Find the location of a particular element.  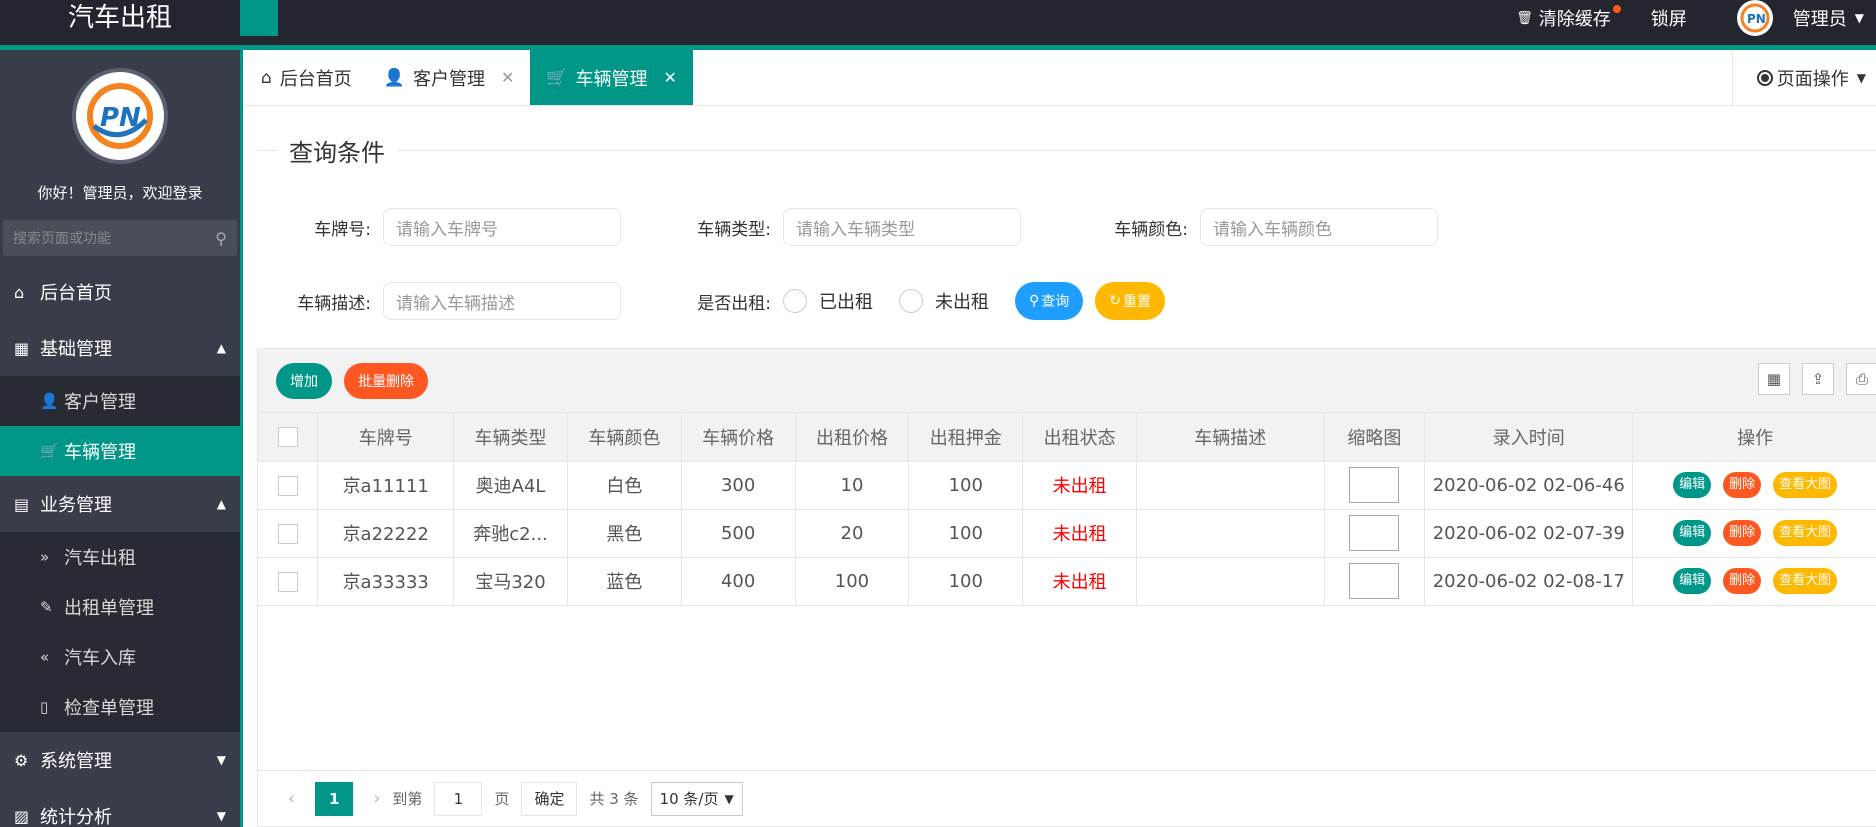

type-label: 车辆类型: is located at coordinates (734, 229).